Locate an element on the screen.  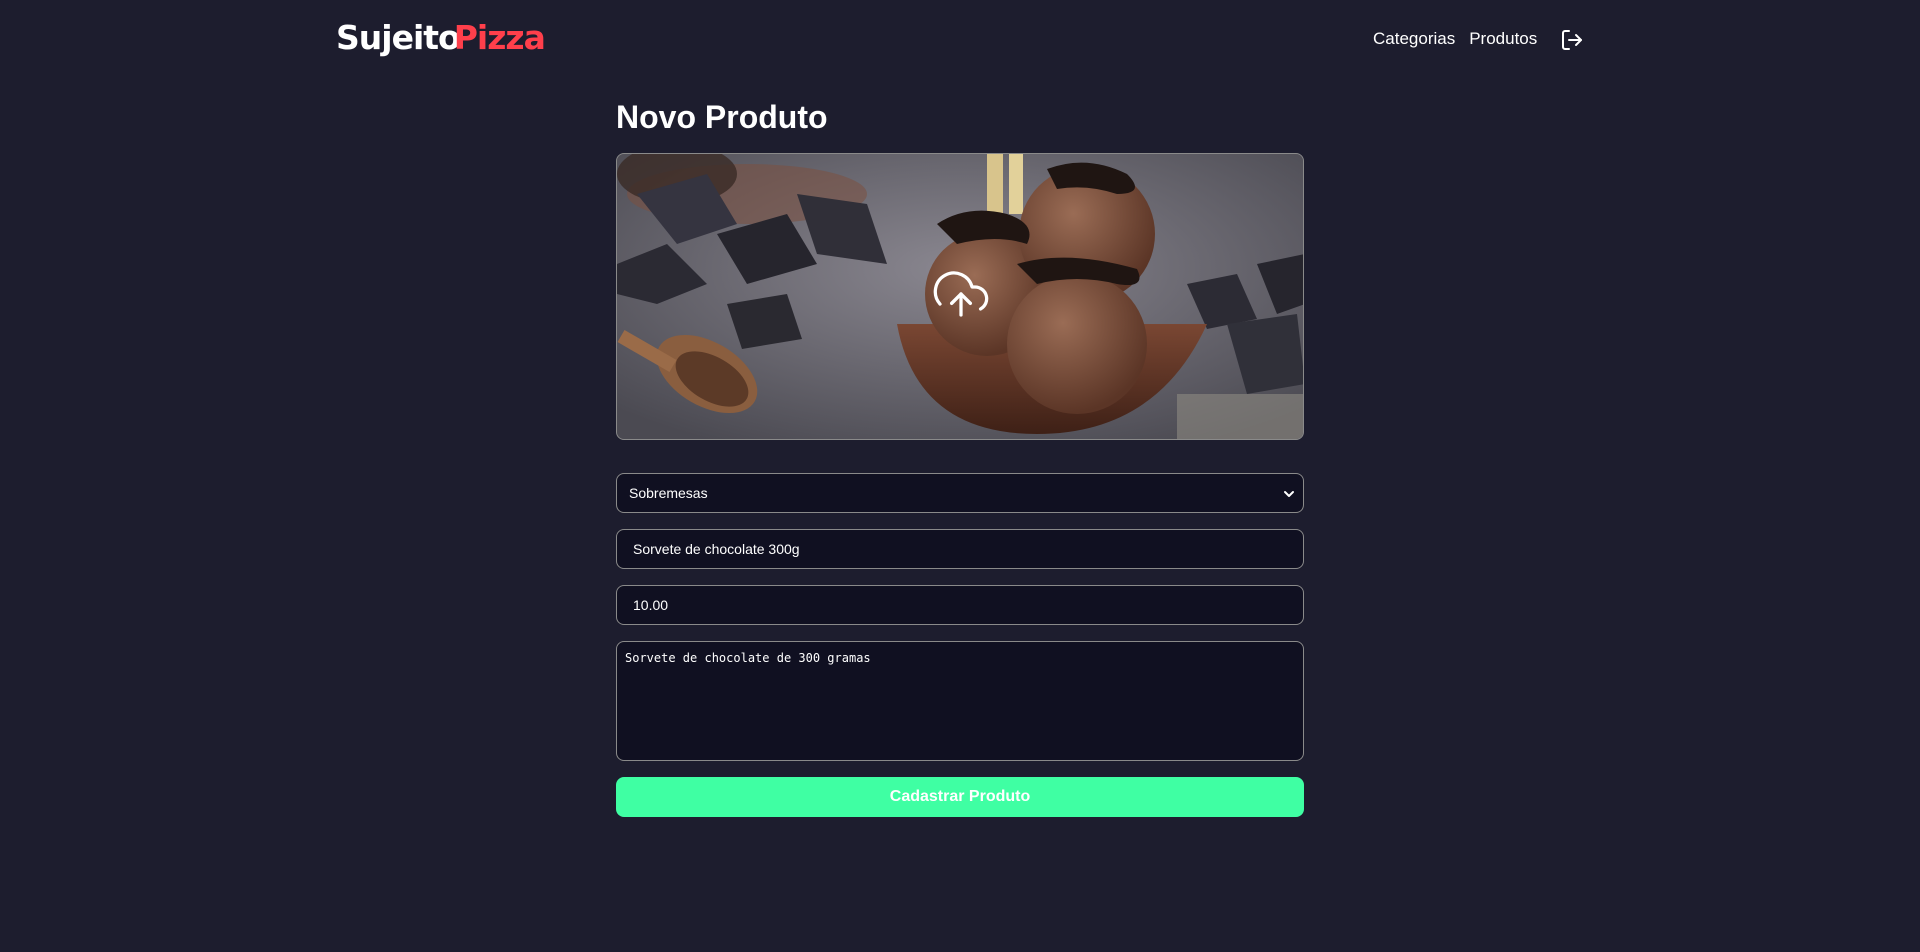
upload-cloud-icon is located at coordinates (961, 294).